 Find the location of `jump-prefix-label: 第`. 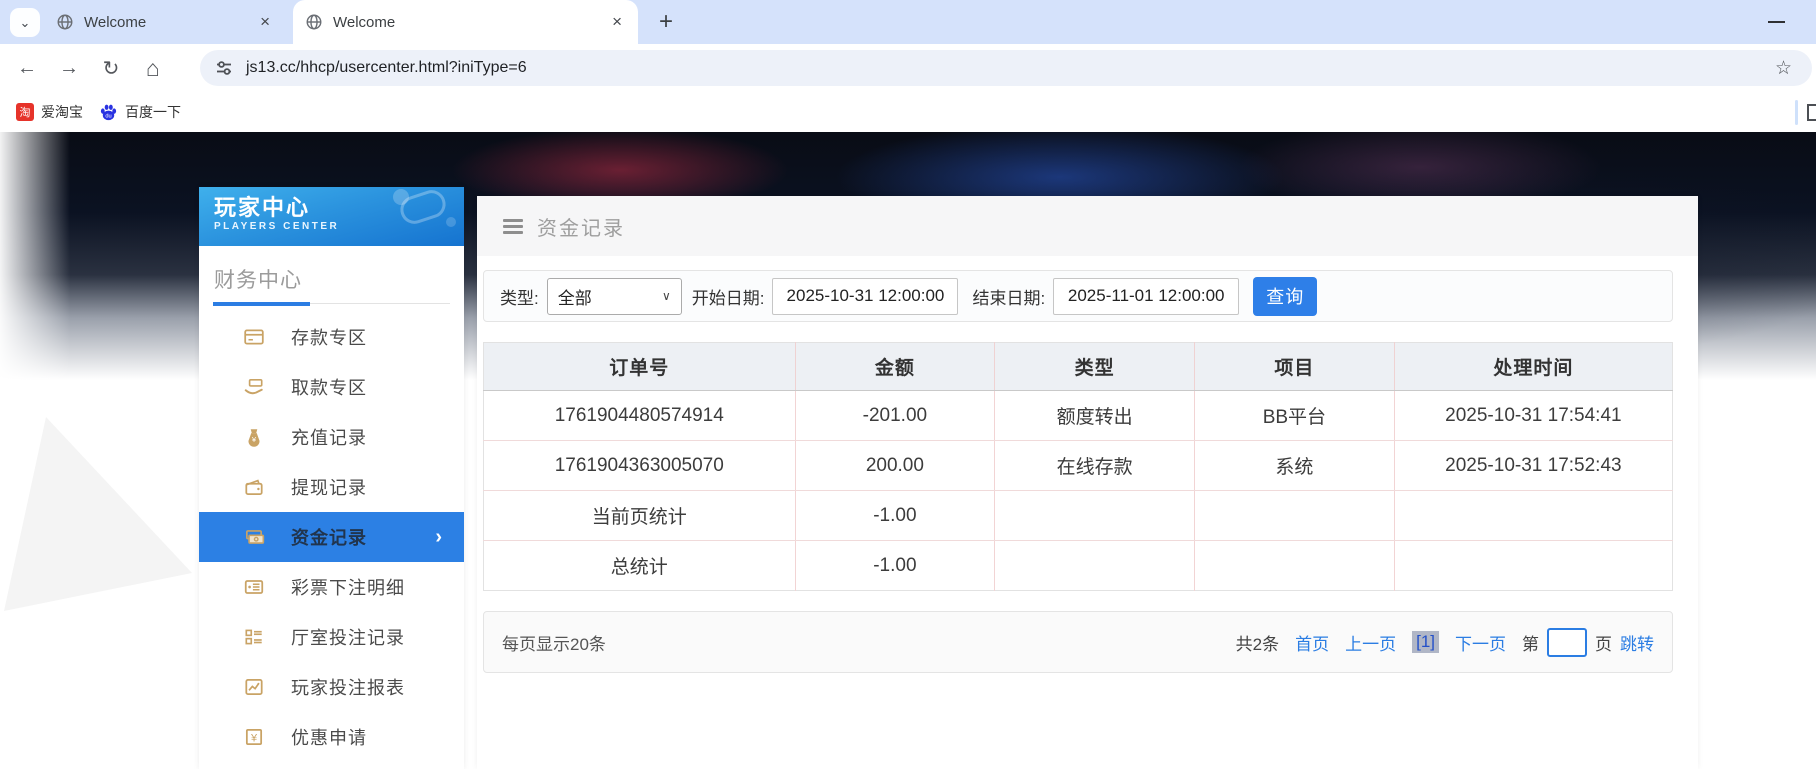

jump-prefix-label: 第 is located at coordinates (1530, 644).